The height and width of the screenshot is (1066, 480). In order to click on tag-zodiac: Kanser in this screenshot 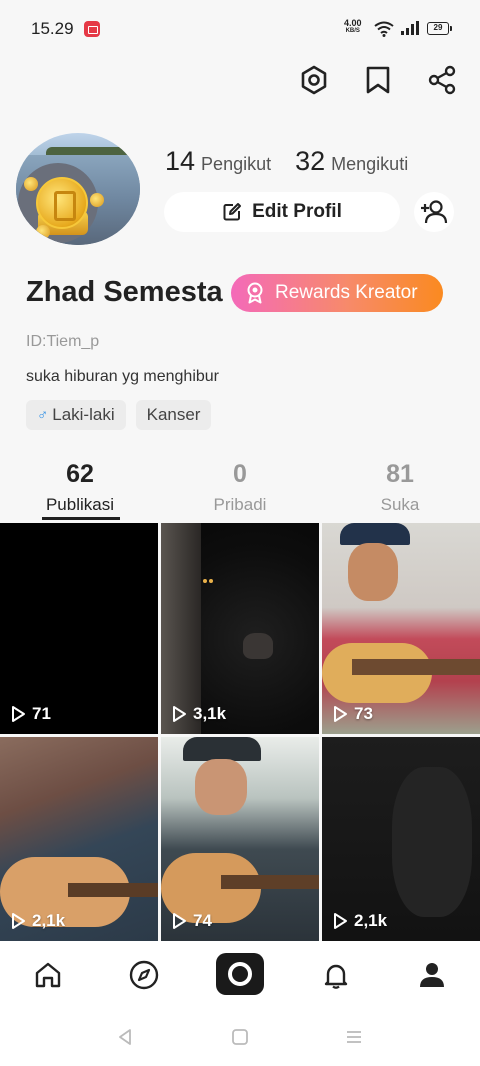, I will do `click(173, 415)`.